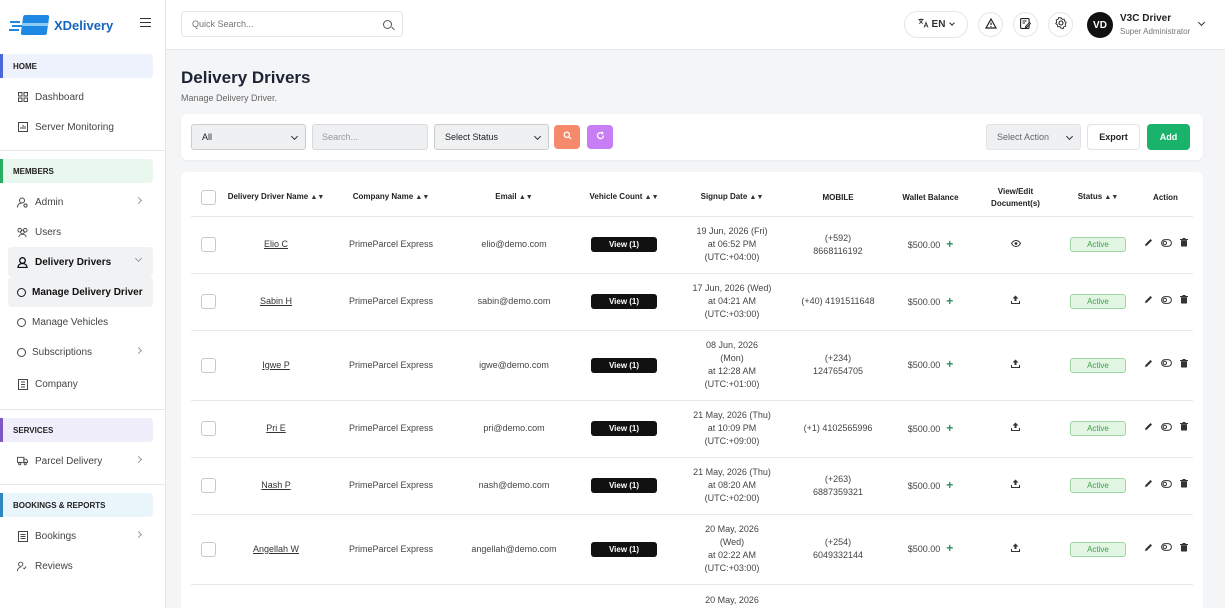 The image size is (1225, 608). What do you see at coordinates (1168, 137) in the screenshot?
I see `add-button: Add` at bounding box center [1168, 137].